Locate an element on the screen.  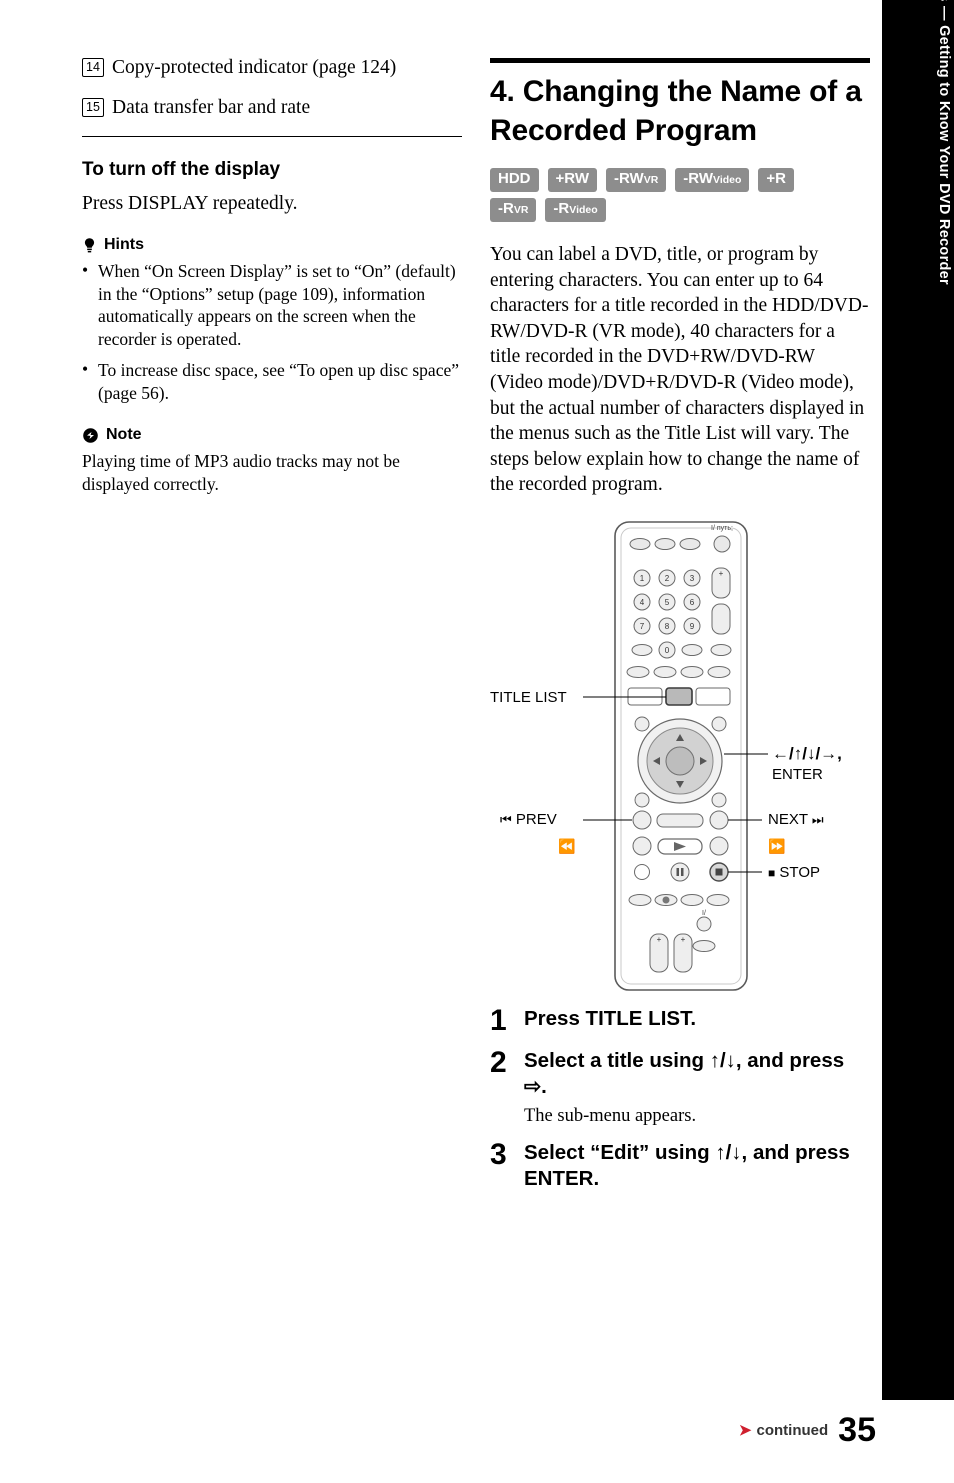
subsection-heading: To turn off the display is located at coordinates (181, 169).